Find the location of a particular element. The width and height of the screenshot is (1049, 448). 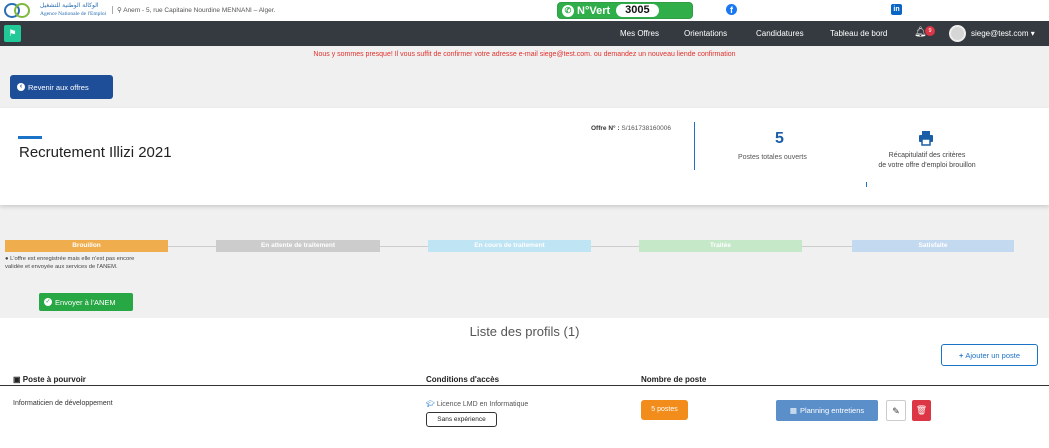

check-circle-icon: ✓ is located at coordinates (48, 302).